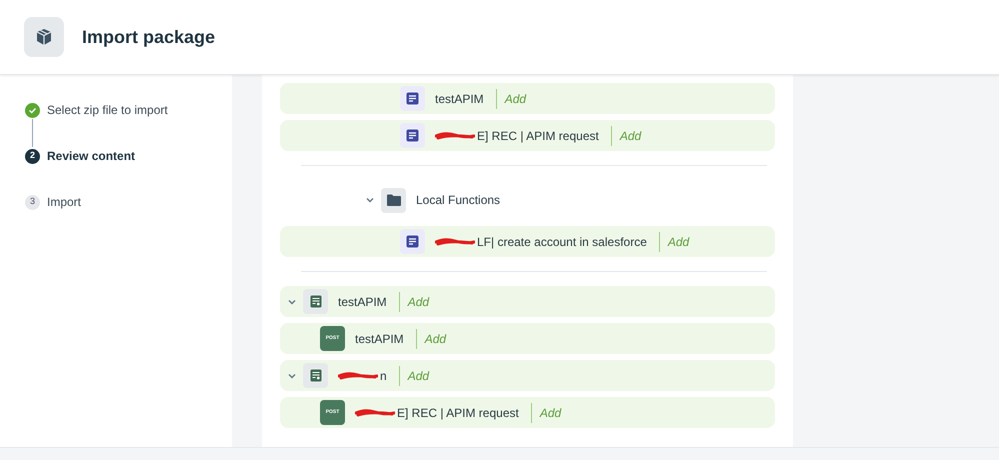 This screenshot has width=999, height=460. What do you see at coordinates (32, 202) in the screenshot?
I see `step-number: 3` at bounding box center [32, 202].